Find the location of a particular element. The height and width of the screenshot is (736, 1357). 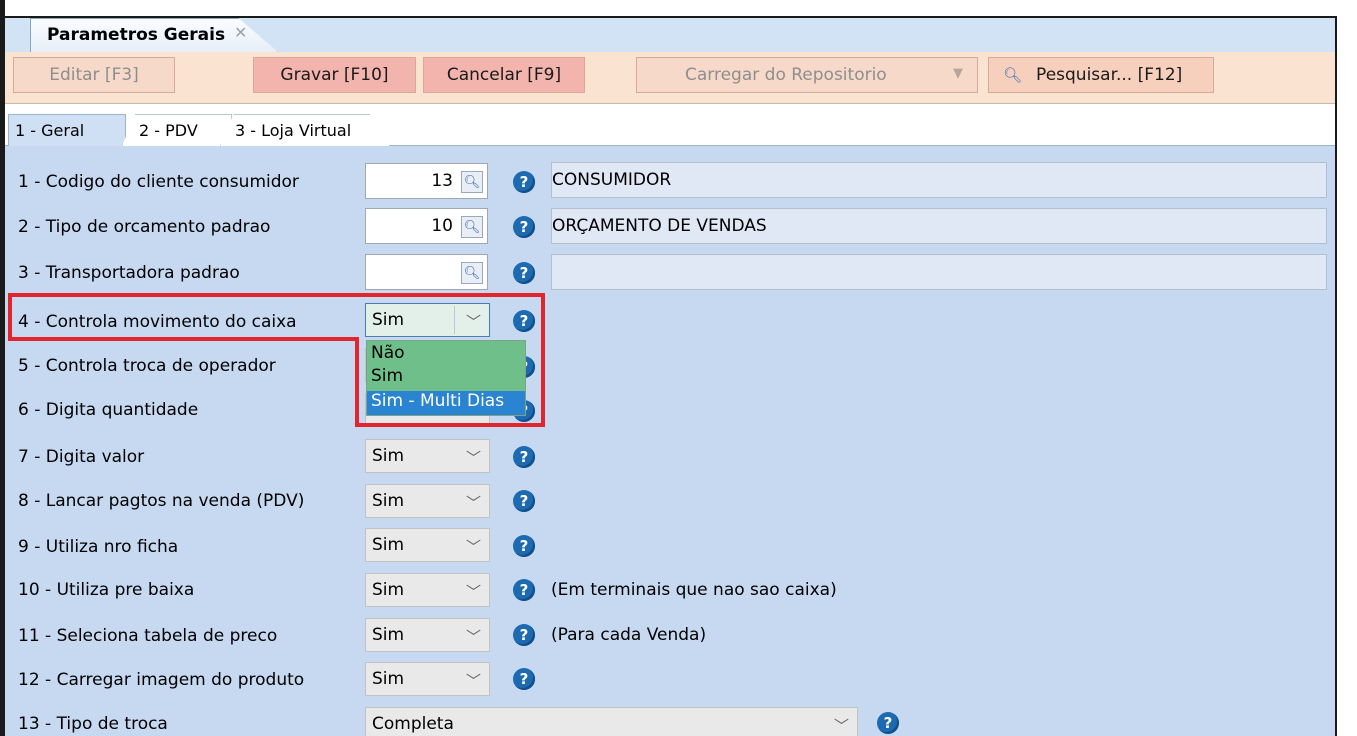

price-table-select: Sim ﹀ is located at coordinates (427, 635).